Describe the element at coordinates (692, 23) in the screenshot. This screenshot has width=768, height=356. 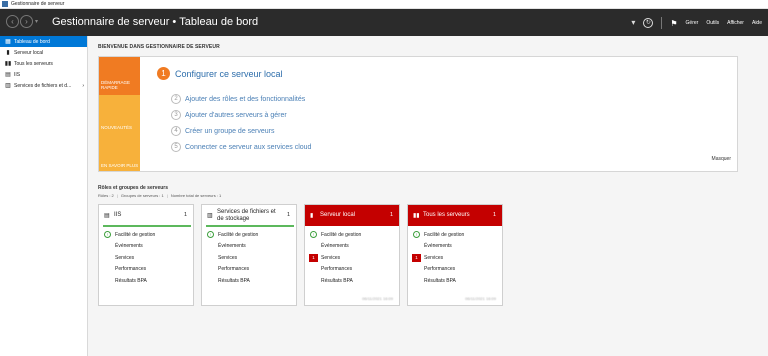
I see `menu-manage: Gérer` at that location.